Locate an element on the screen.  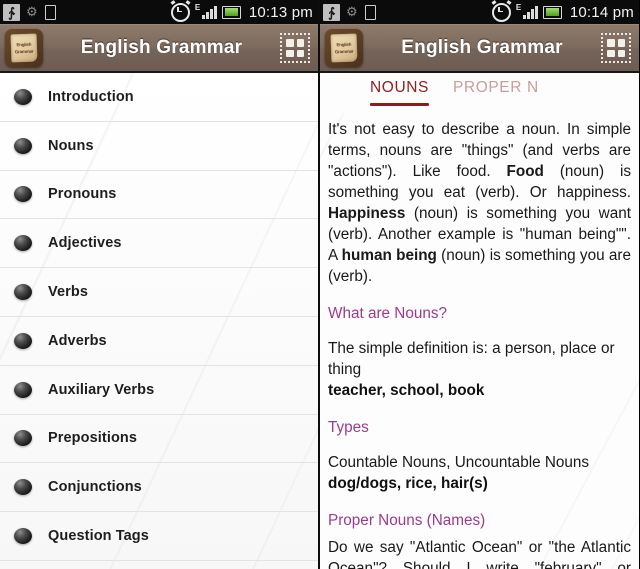
section-body-types: Countable Nouns, Uncountable Nouns is located at coordinates (459, 462).